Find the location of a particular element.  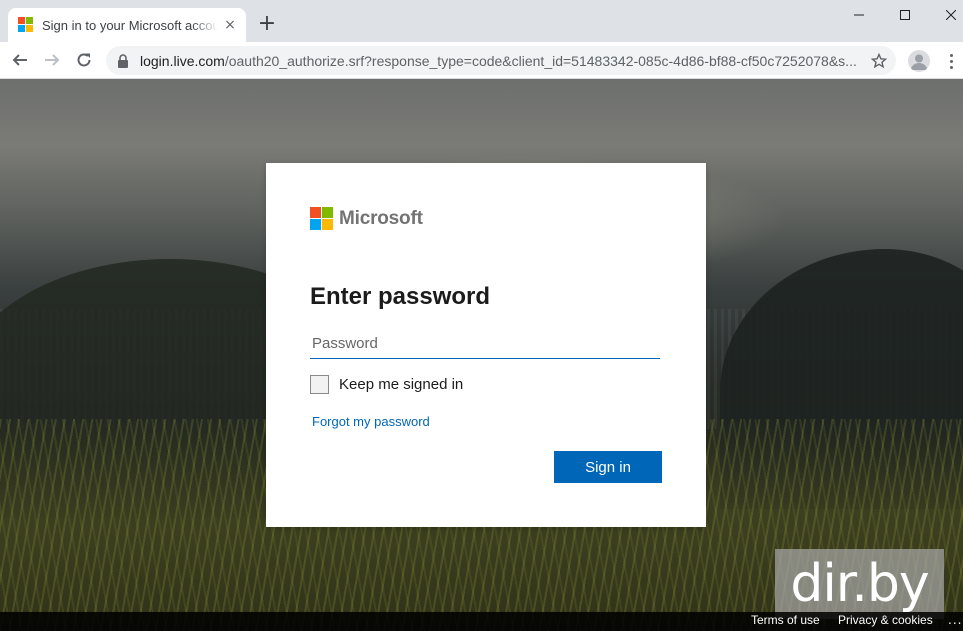

reload-button is located at coordinates (84, 60).